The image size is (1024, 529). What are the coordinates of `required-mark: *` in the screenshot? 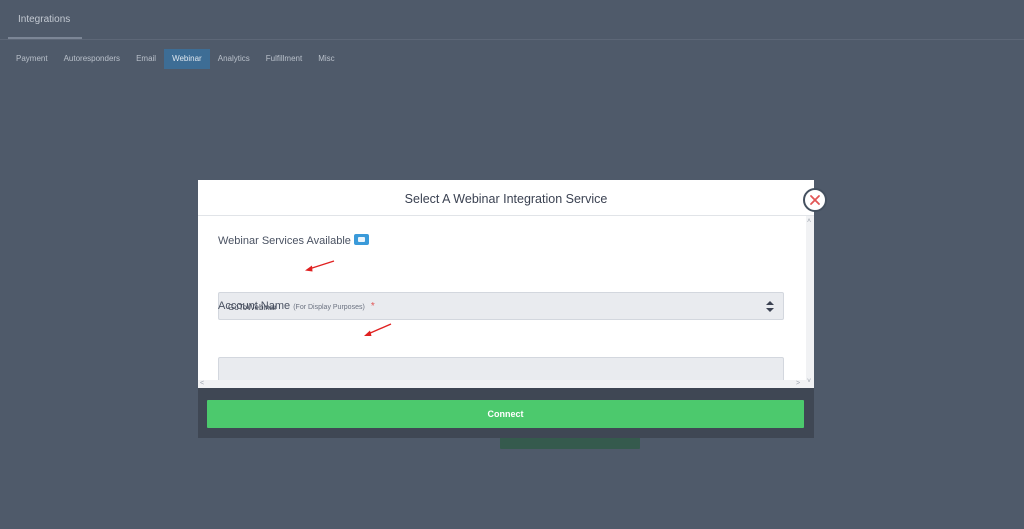 It's located at (372, 306).